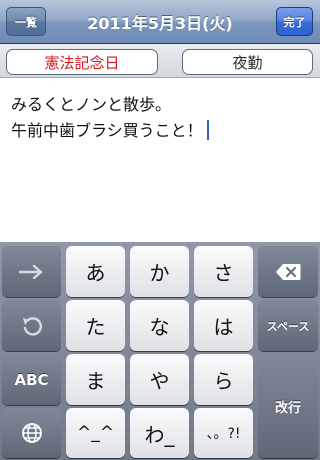 Image resolution: width=320 pixels, height=460 pixels. Describe the element at coordinates (223, 379) in the screenshot. I see `kana-key-ra: ら` at that location.